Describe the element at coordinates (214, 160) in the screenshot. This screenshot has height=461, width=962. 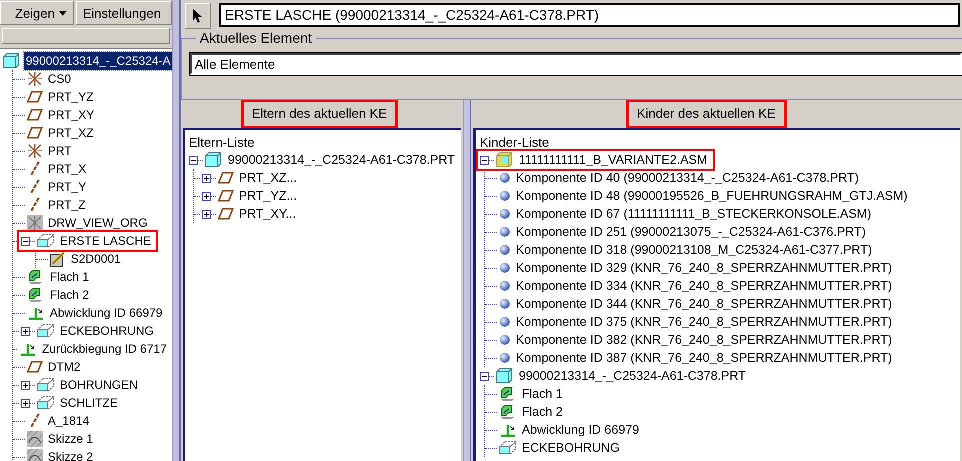
I see `cube-icon` at that location.